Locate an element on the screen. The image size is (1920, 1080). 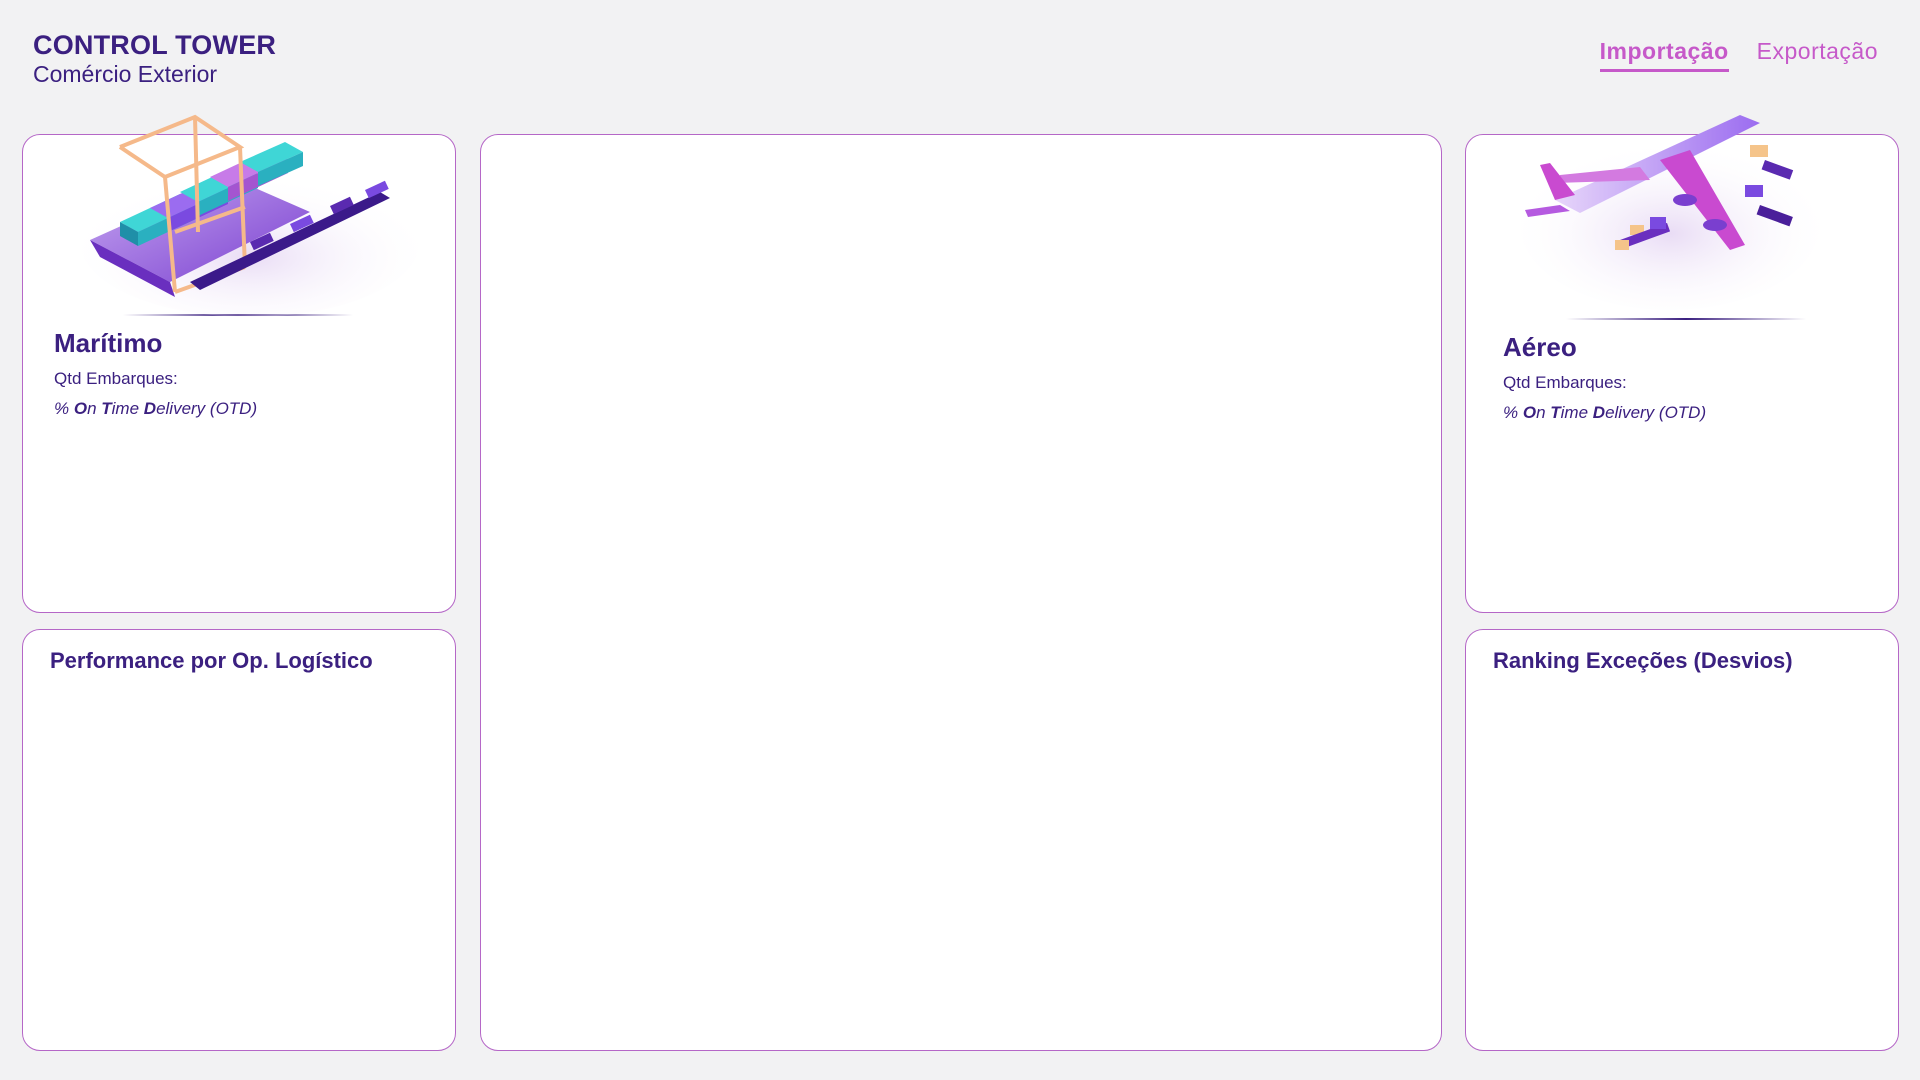
performance-card: Performance por Op. Logístico is located at coordinates (239, 840).